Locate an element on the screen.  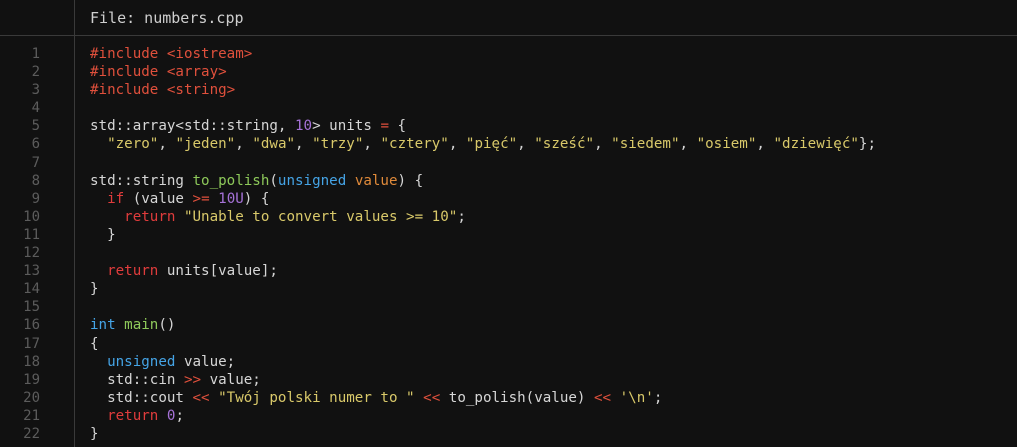
line-number: 6 is located at coordinates (35, 144).